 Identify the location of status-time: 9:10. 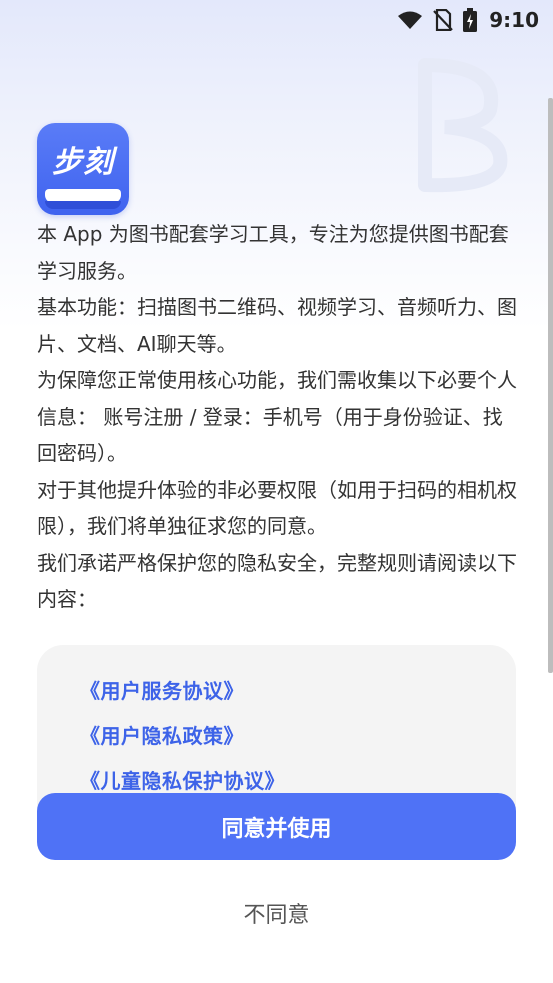
(514, 20).